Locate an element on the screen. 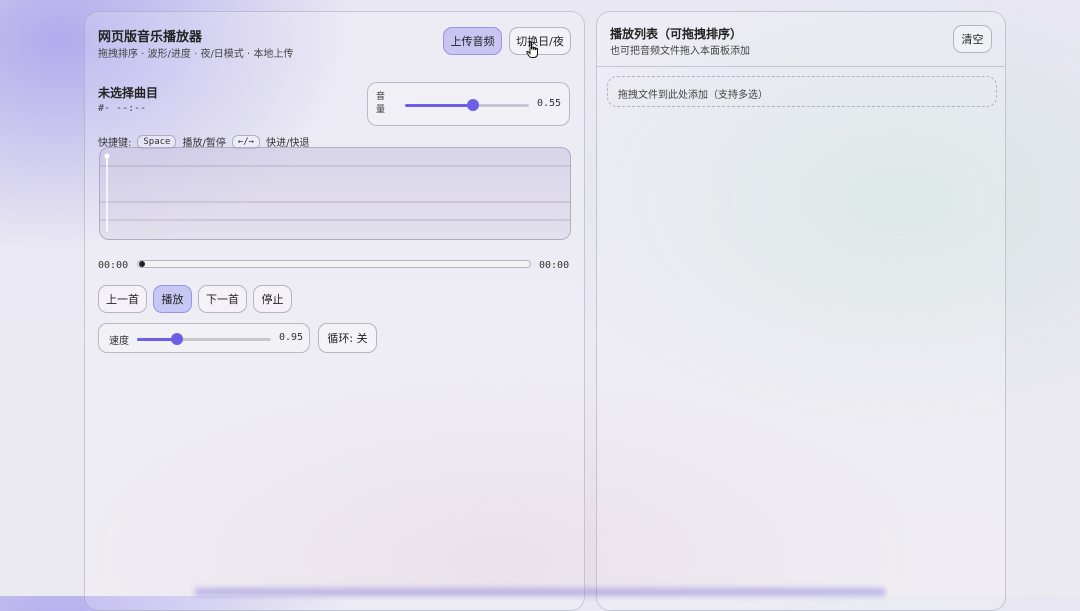 The width and height of the screenshot is (1080, 611). speed-slider is located at coordinates (204, 339).